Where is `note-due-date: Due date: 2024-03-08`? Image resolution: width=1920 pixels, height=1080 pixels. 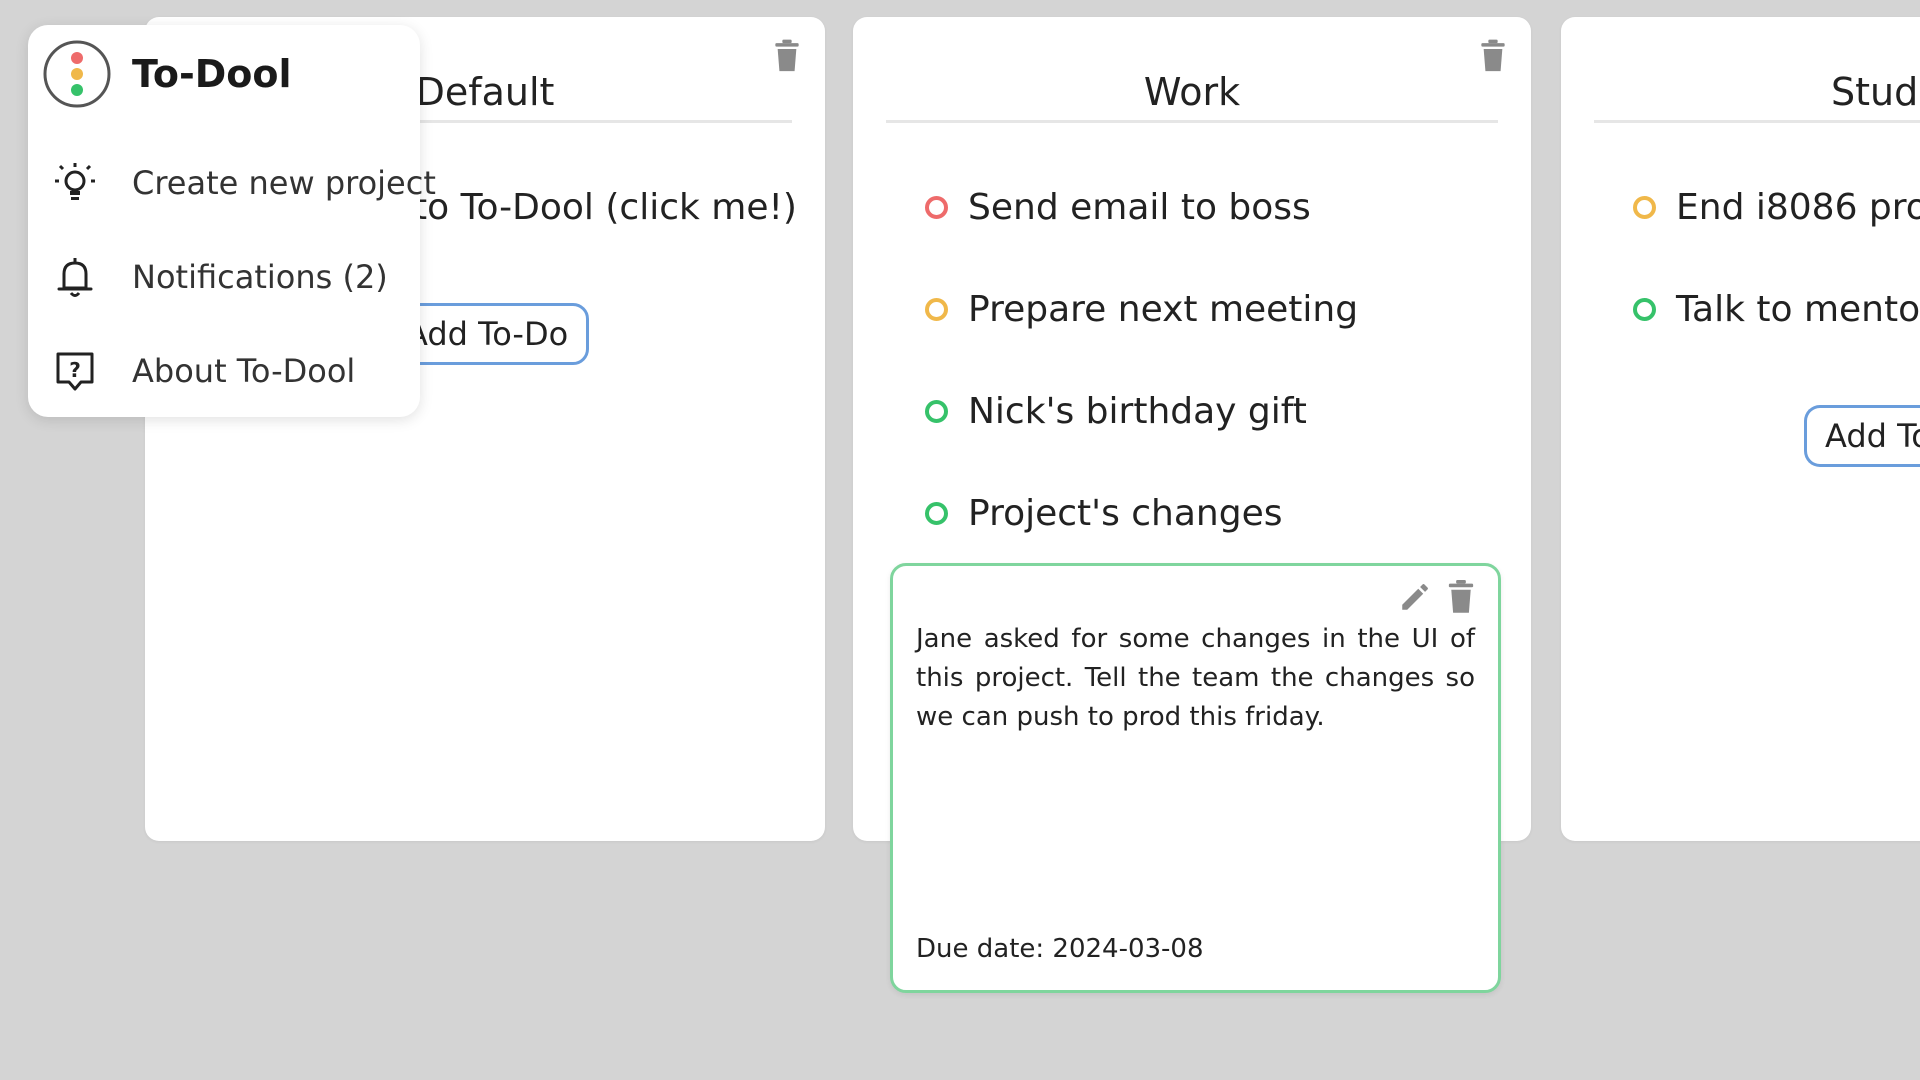 note-due-date: Due date: 2024-03-08 is located at coordinates (1060, 949).